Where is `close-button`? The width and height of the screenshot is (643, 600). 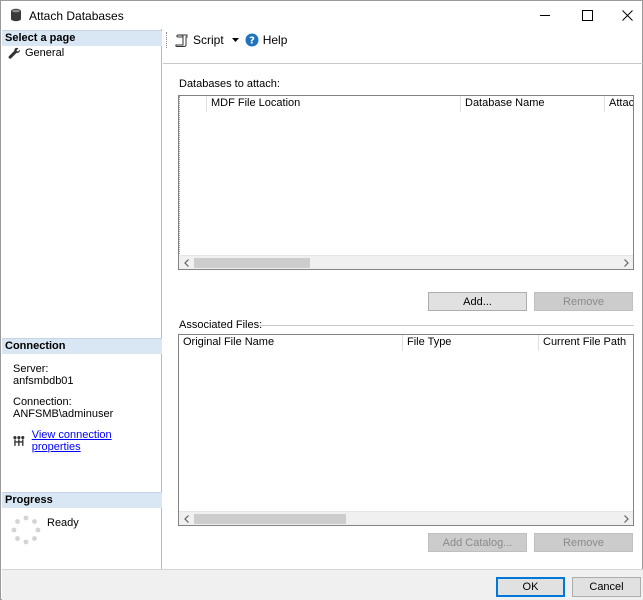 close-button is located at coordinates (624, 15).